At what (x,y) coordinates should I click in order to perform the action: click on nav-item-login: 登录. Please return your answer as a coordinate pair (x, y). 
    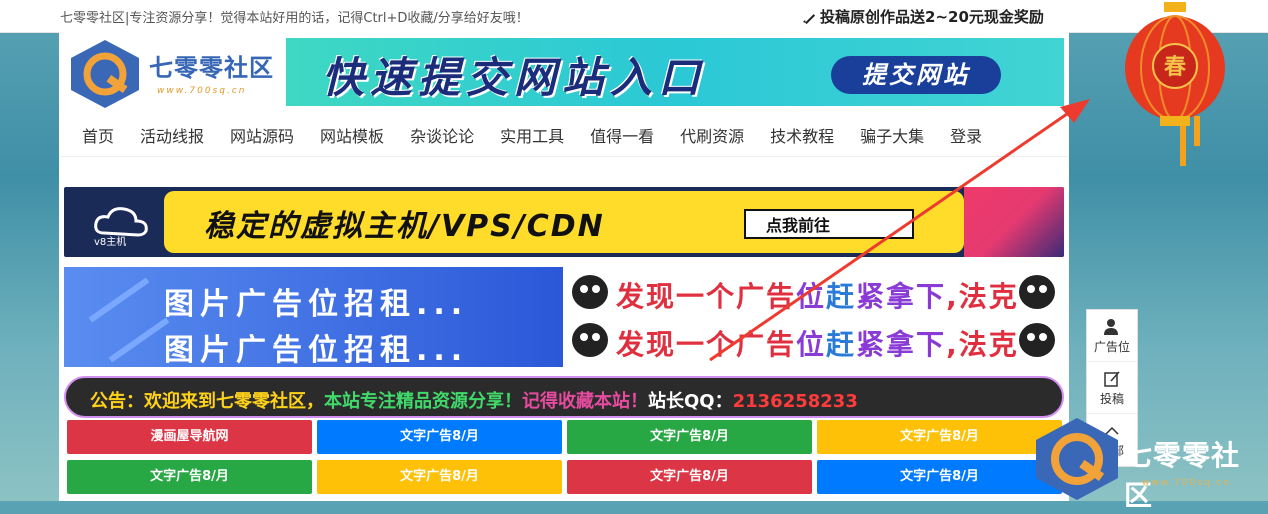
    Looking at the image, I should click on (966, 135).